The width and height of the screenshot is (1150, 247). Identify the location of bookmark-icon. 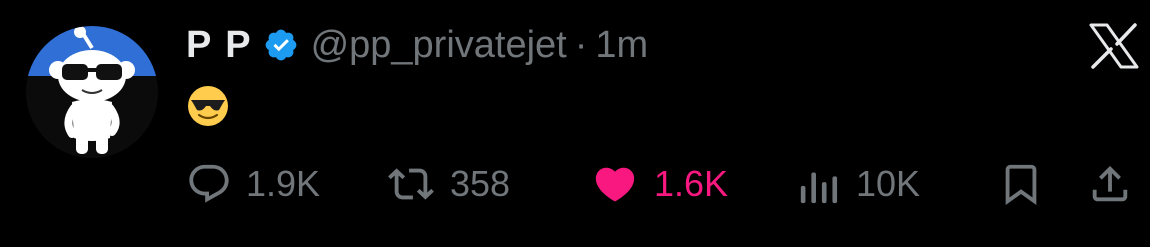
(1021, 184).